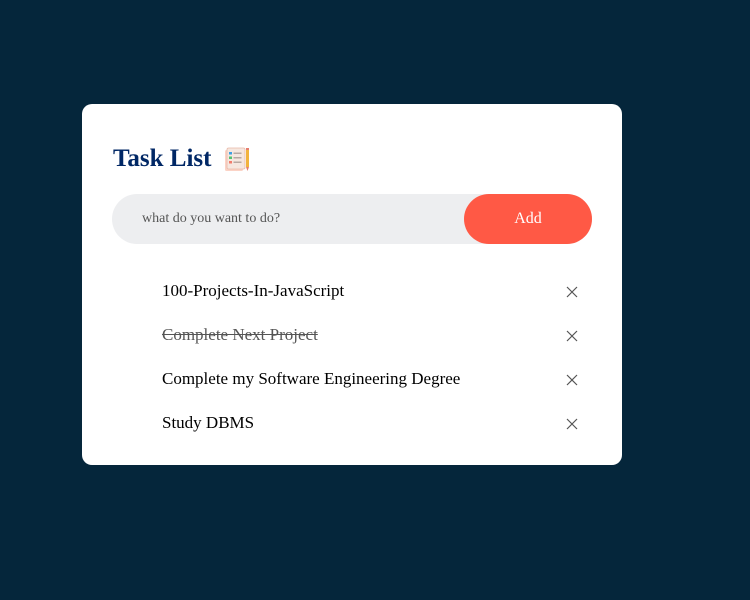  I want to click on app-title: Task List, so click(162, 158).